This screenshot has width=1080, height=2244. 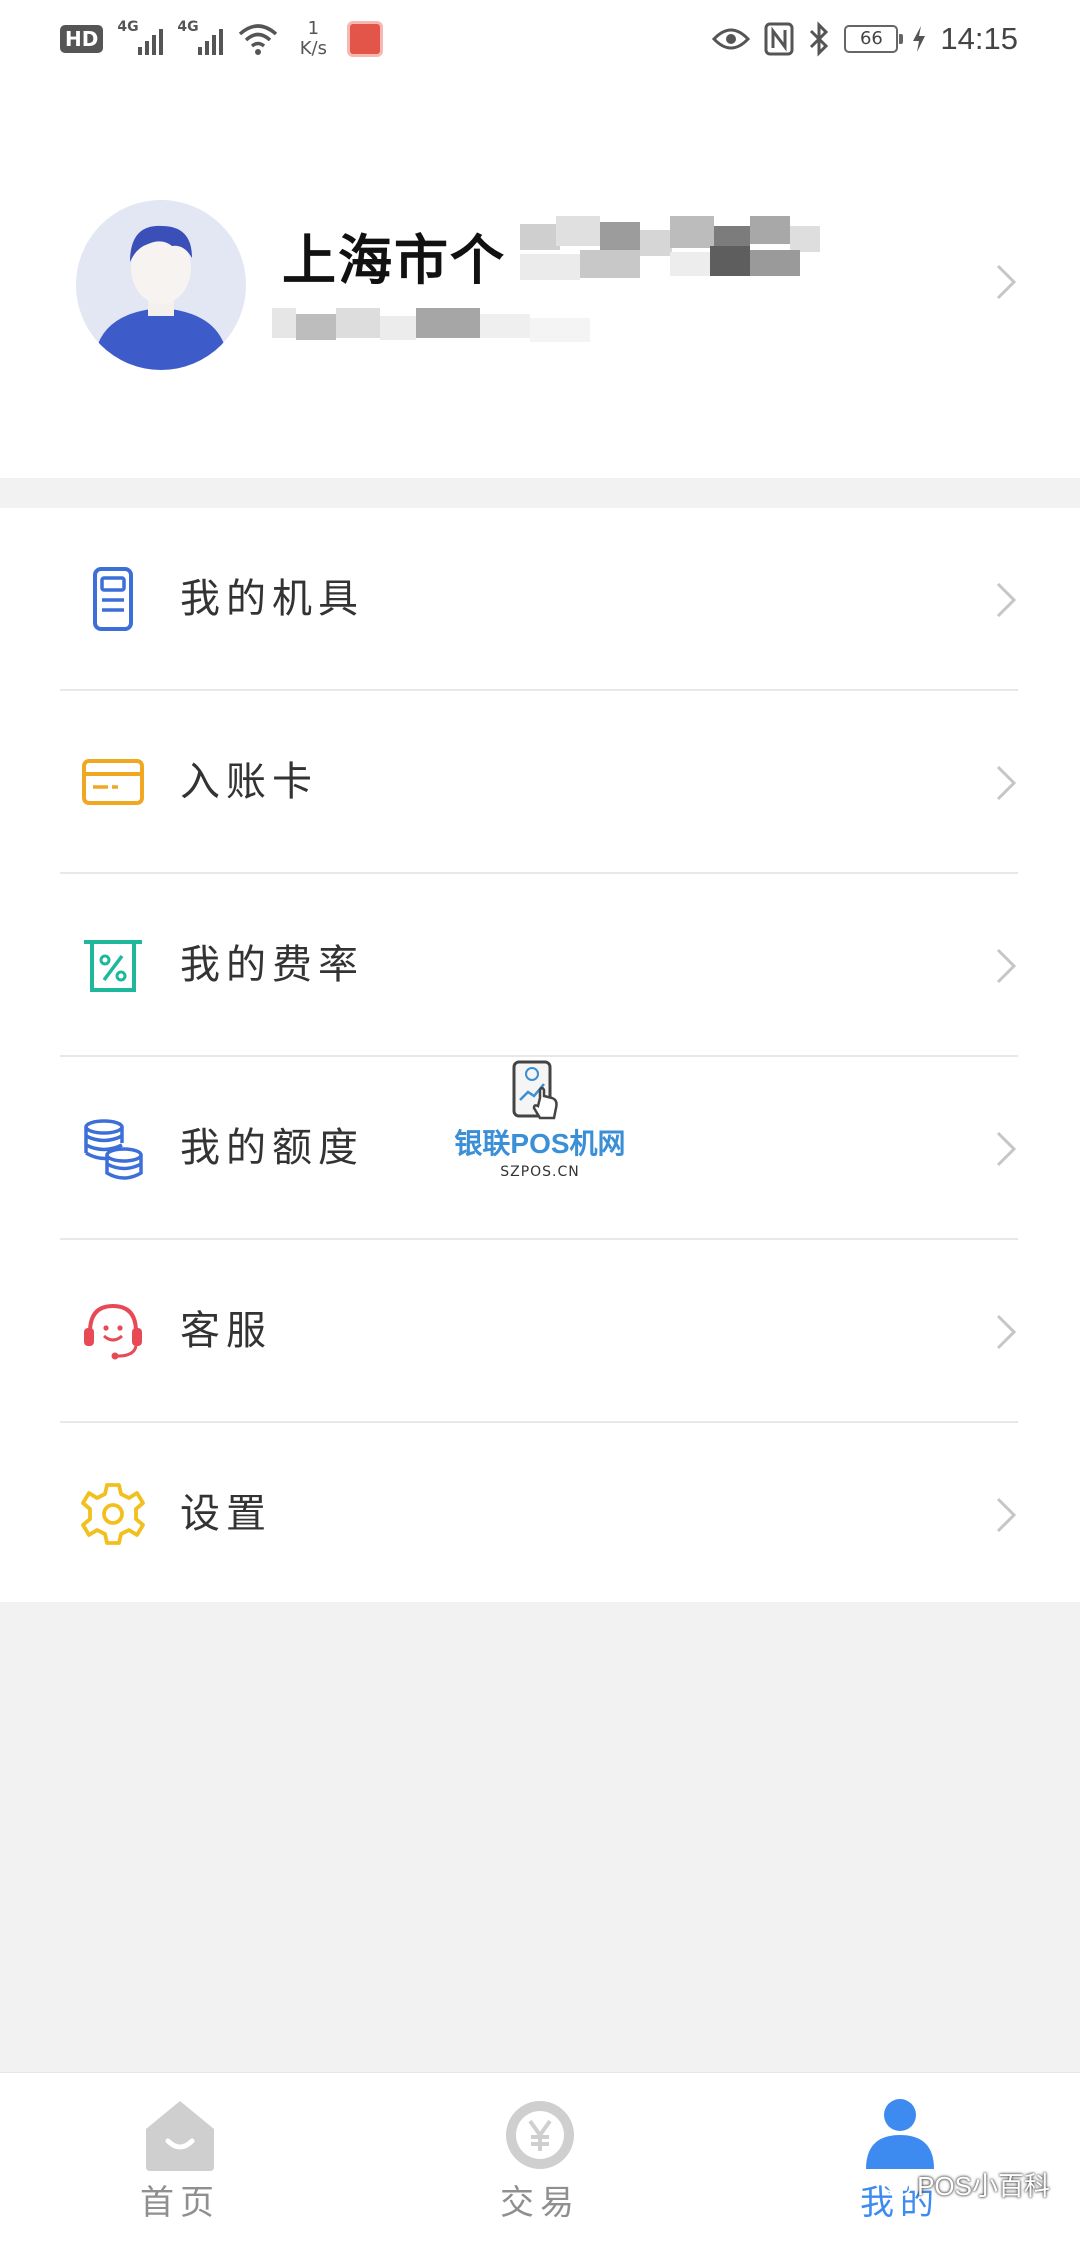 I want to click on menu-item-label: 我的机具, so click(x=272, y=599).